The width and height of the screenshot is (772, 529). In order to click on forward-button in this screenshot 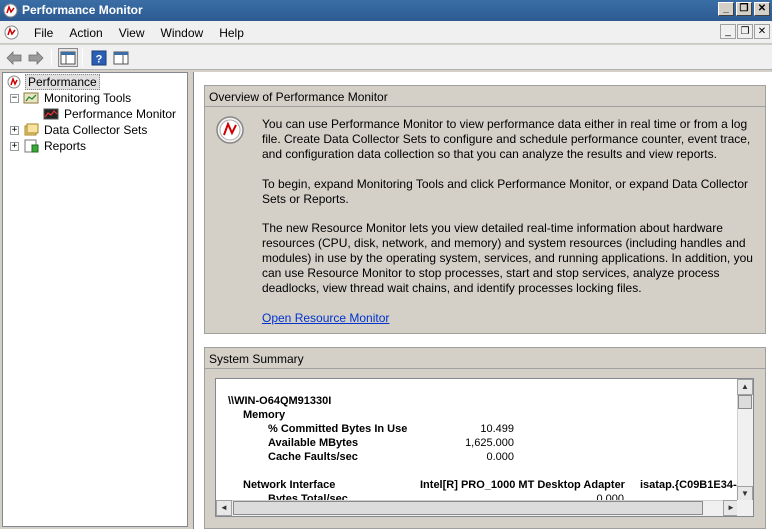, I will do `click(36, 57)`.